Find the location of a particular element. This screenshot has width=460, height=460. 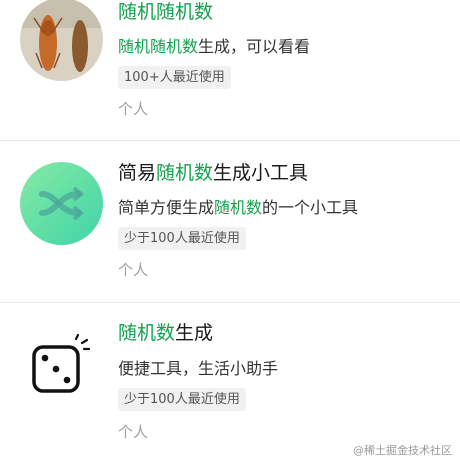

desc-text: 的一个小工具 is located at coordinates (310, 207).